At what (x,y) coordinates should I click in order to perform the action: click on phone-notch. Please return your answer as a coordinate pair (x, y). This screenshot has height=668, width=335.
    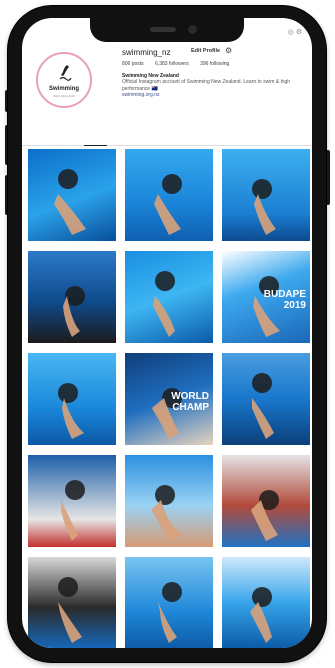
    Looking at the image, I should click on (167, 30).